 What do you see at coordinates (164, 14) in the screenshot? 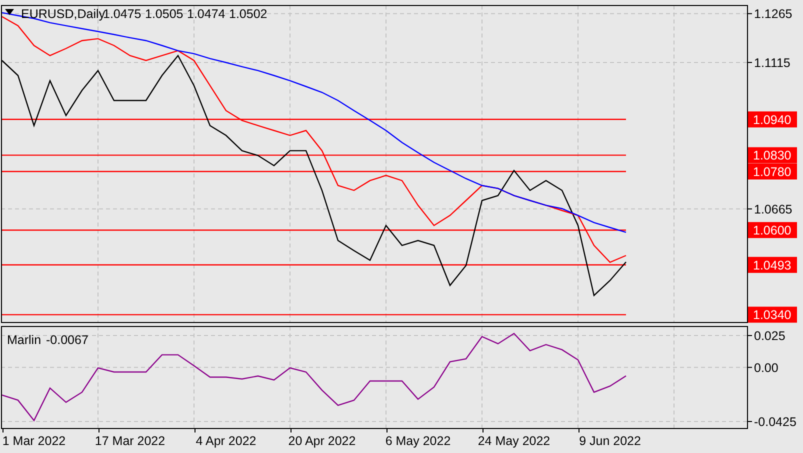
I see `quote-value: 1.0505` at bounding box center [164, 14].